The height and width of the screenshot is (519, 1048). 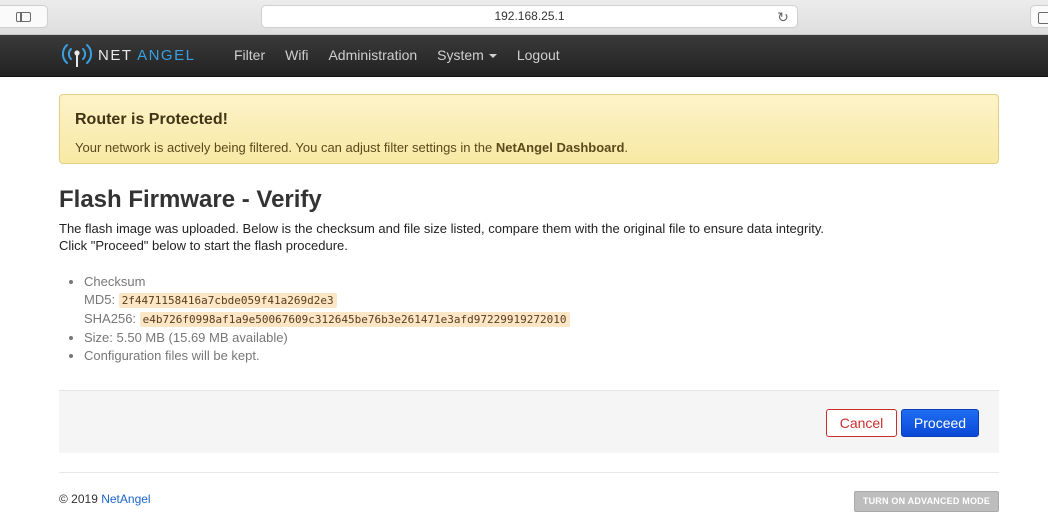 I want to click on sidebar-toggle-button, so click(x=24, y=16).